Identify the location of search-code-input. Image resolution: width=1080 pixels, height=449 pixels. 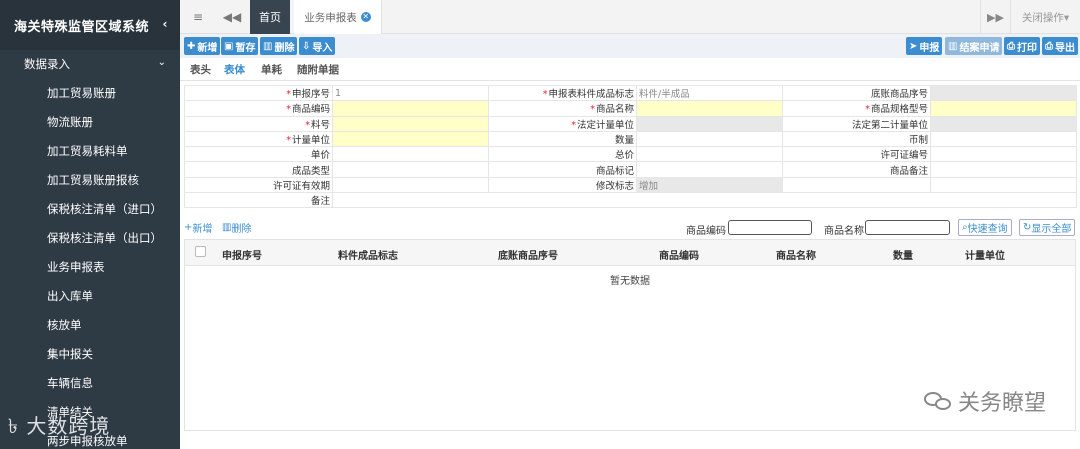
(770, 227).